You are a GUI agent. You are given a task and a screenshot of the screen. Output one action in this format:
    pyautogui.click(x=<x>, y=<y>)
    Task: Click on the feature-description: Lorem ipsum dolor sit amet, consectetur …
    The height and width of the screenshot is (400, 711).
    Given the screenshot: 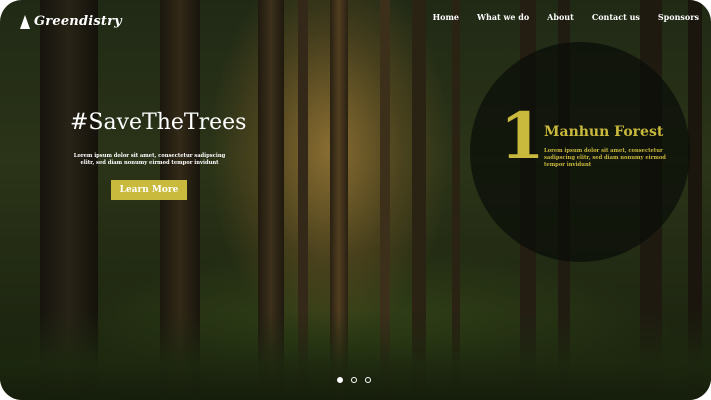 What is the action you would take?
    pyautogui.click(x=605, y=158)
    